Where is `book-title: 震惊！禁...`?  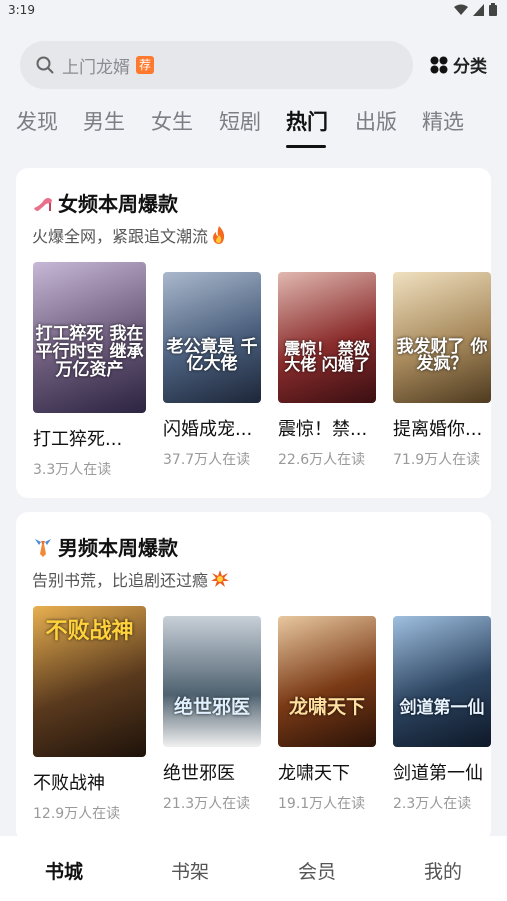 book-title: 震惊！禁... is located at coordinates (323, 429).